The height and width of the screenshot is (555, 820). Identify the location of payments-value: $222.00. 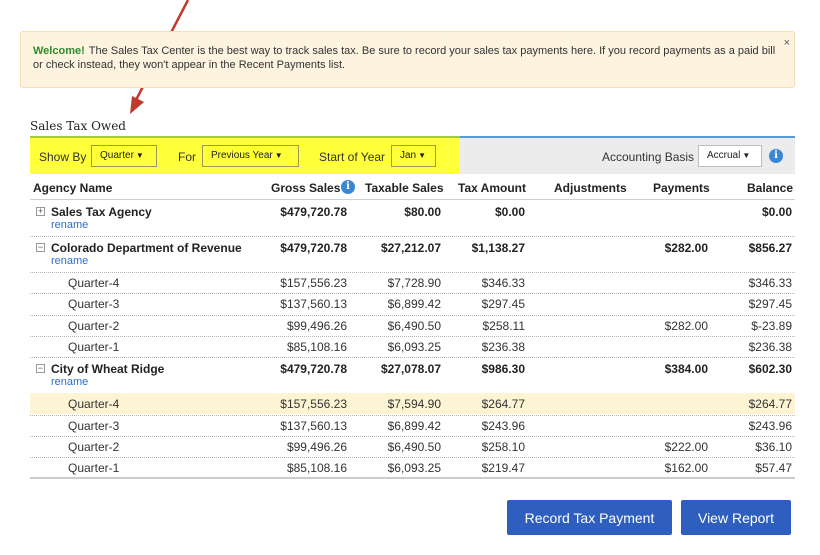
(686, 446).